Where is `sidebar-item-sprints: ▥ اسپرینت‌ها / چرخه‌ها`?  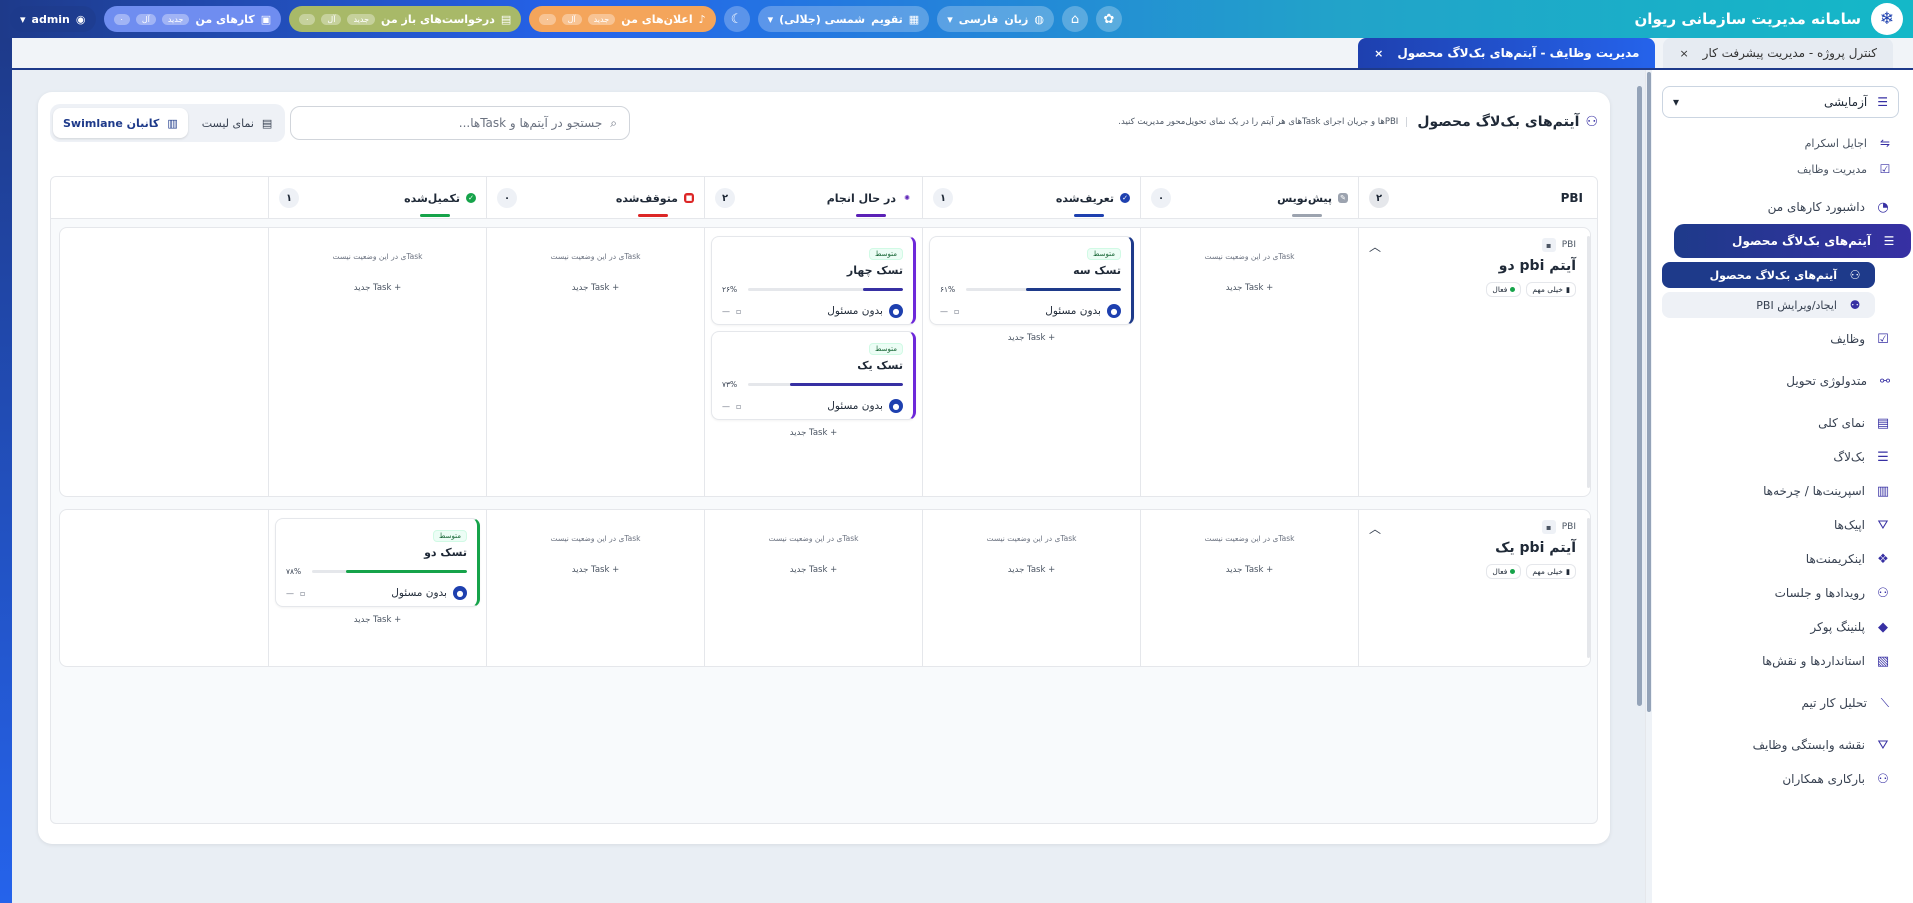
sidebar-item-sprints: ▥ اسپرینت‌ها / چرخه‌ها is located at coordinates (1780, 491).